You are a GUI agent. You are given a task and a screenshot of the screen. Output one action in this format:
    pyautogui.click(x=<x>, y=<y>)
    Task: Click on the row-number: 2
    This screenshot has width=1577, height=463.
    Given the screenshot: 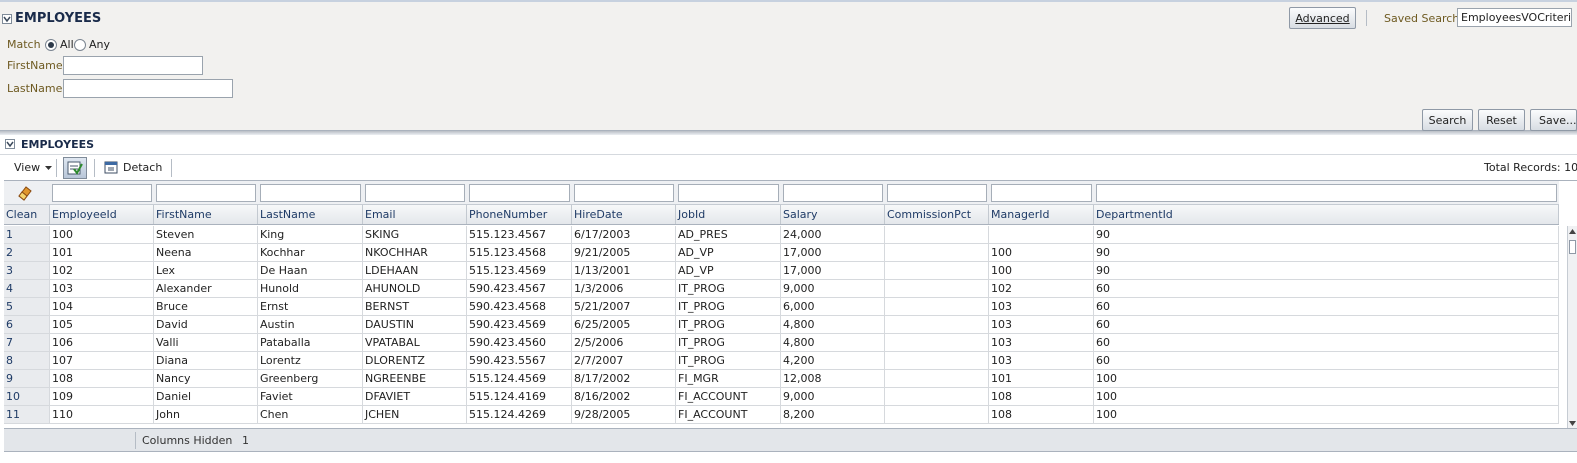 What is the action you would take?
    pyautogui.click(x=27, y=252)
    